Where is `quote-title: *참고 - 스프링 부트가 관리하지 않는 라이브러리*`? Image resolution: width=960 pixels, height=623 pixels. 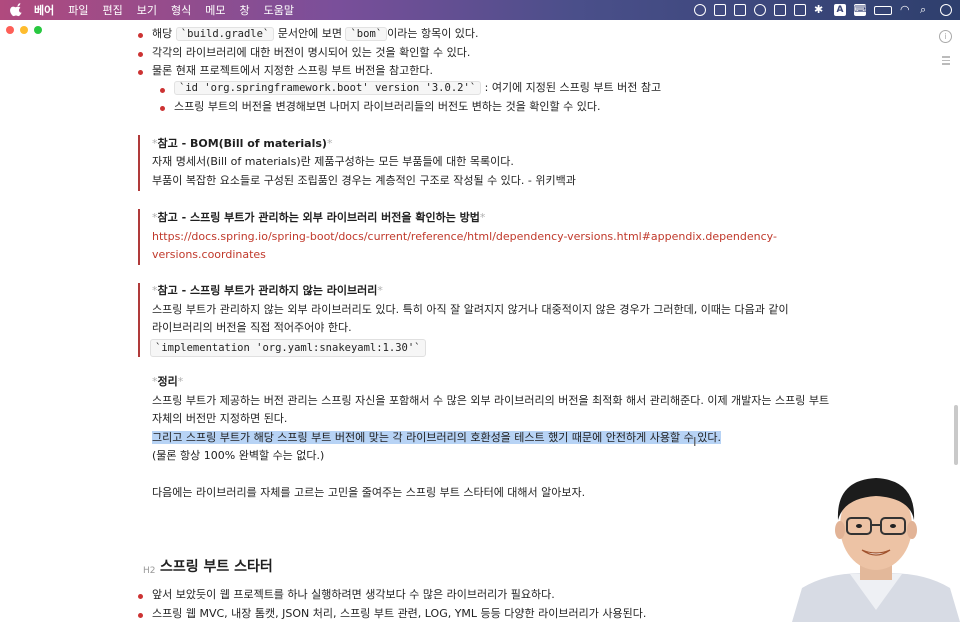
quote-title: *참고 - 스프링 부트가 관리하지 않는 라이브러리* is located at coordinates (267, 291).